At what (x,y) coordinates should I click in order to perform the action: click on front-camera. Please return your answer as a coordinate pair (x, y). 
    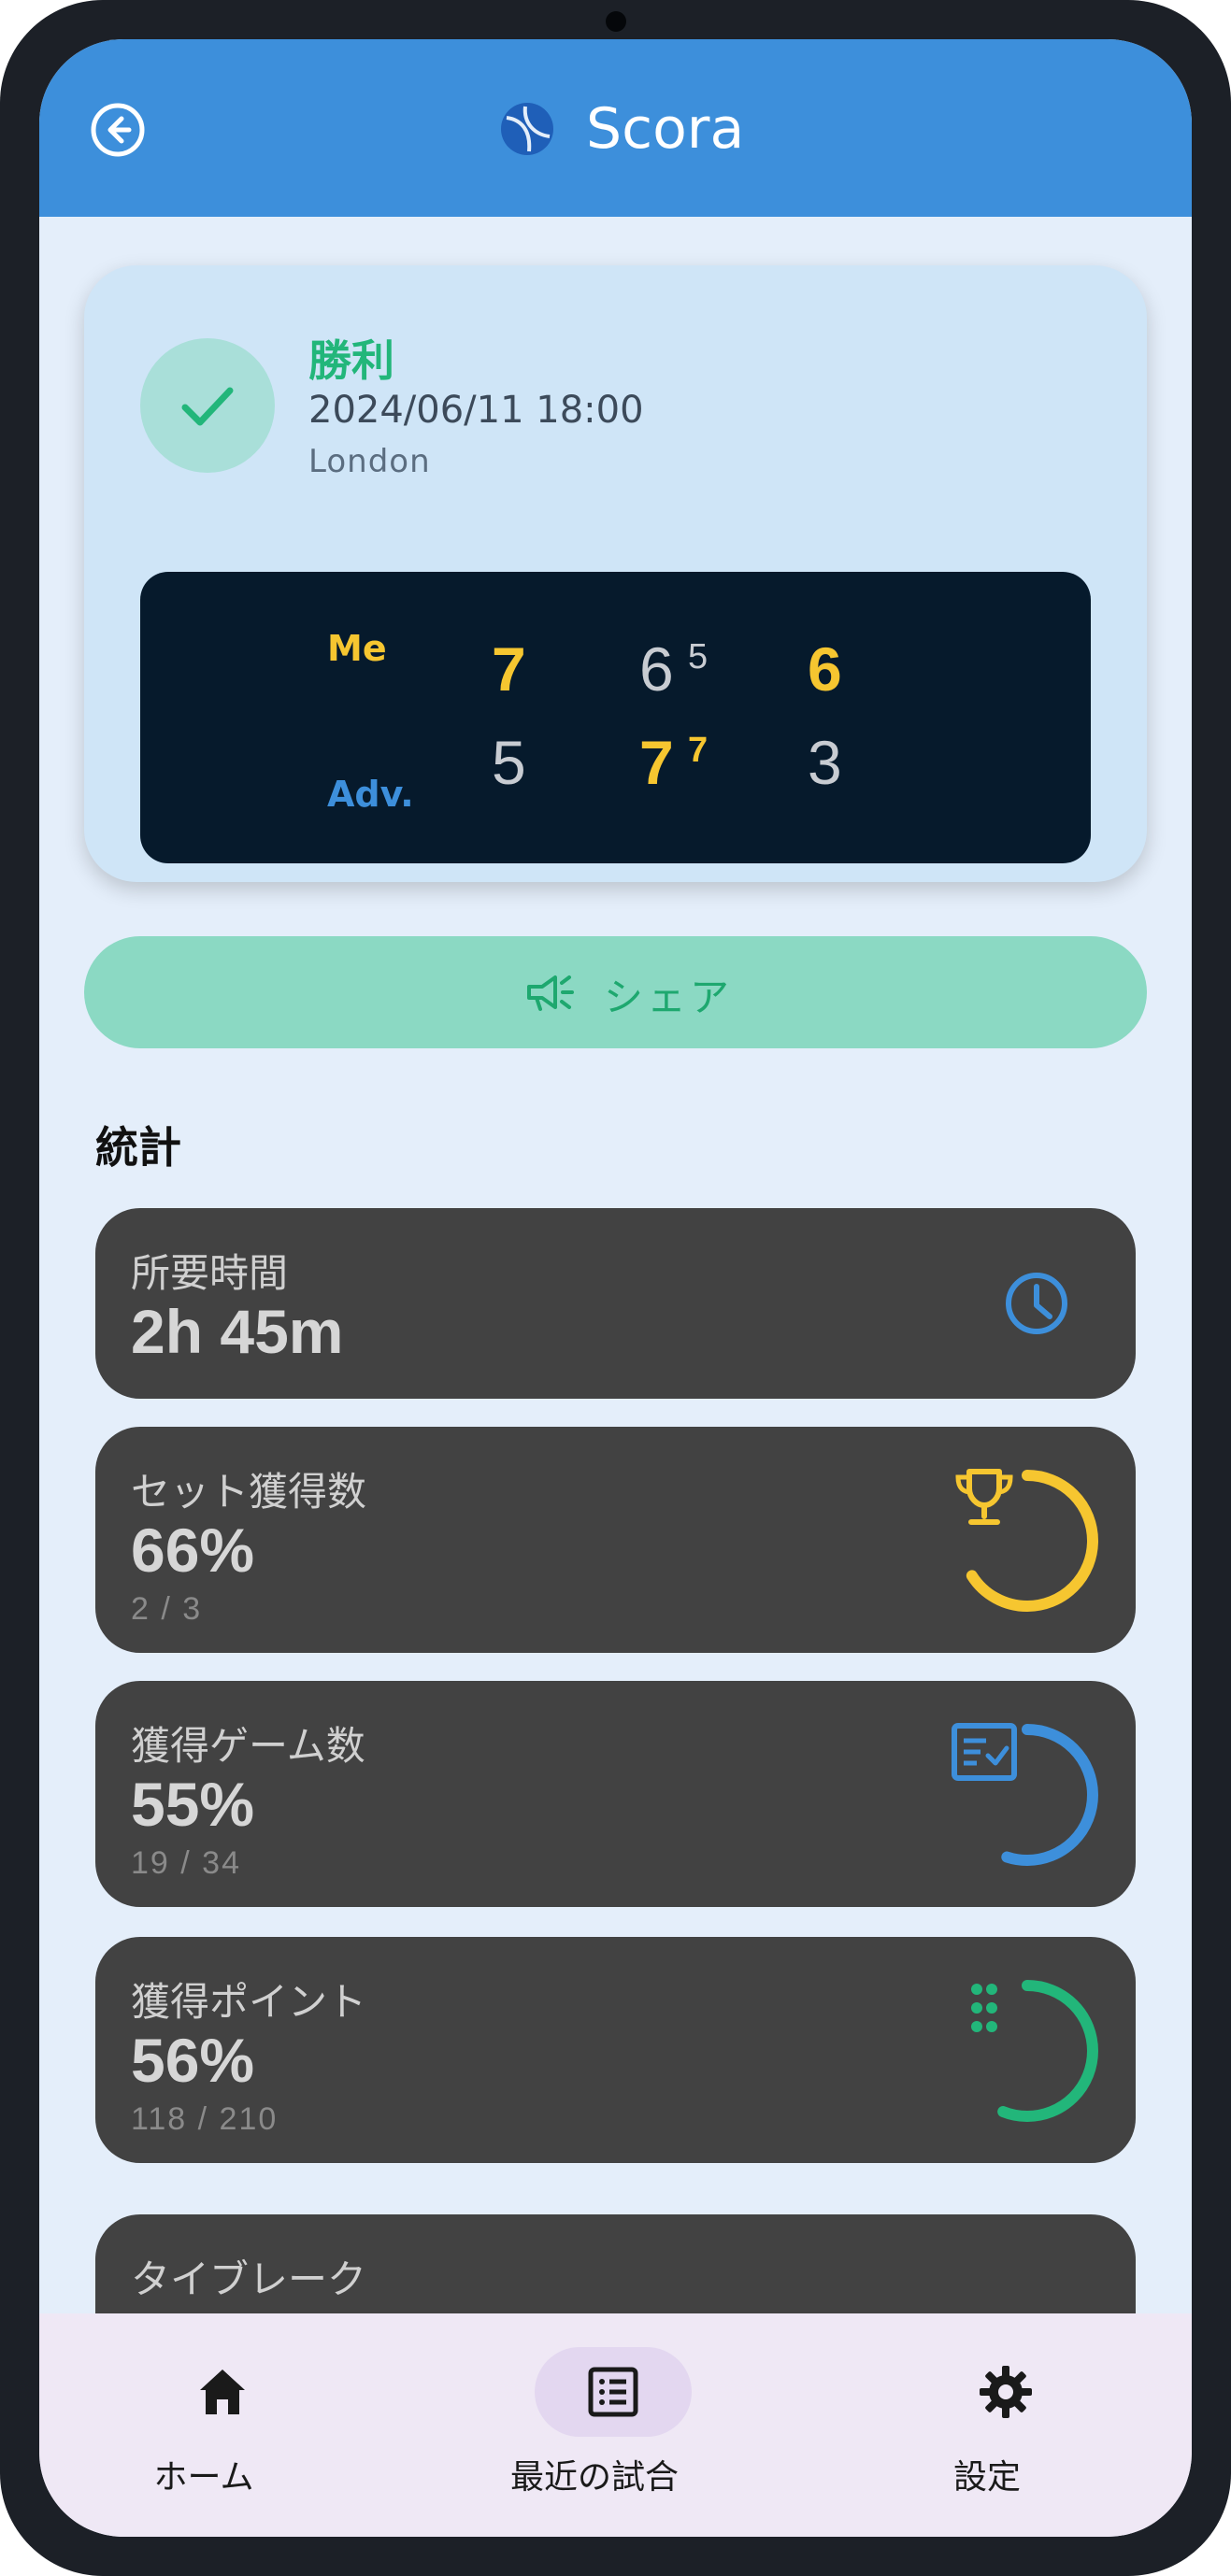
    Looking at the image, I should click on (616, 21).